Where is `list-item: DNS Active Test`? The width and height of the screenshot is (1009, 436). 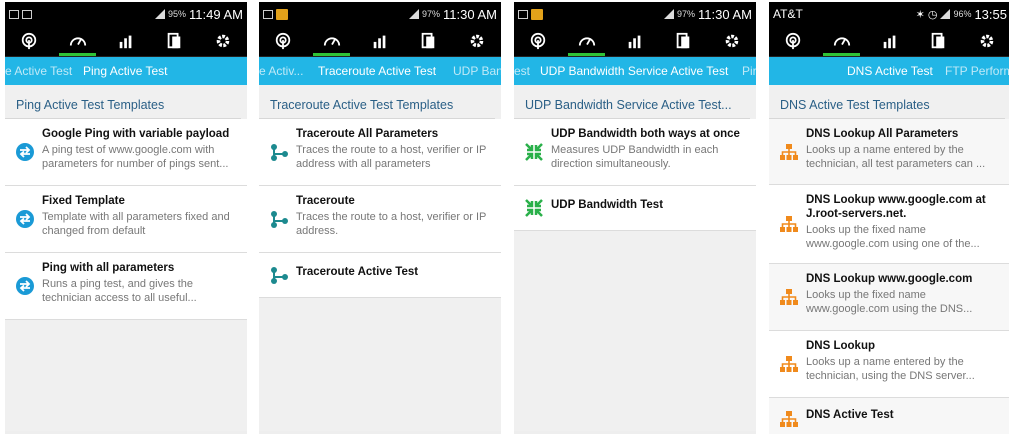
list-item: DNS Active Test is located at coordinates (889, 416).